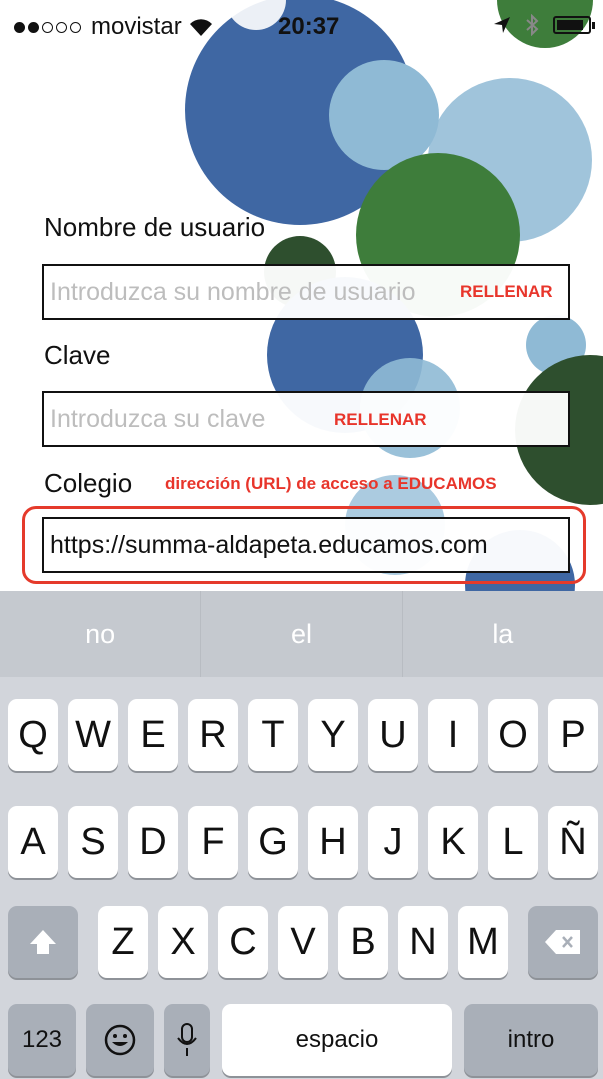 This screenshot has height=1079, width=603. I want to click on space-key: espacio, so click(337, 1040).